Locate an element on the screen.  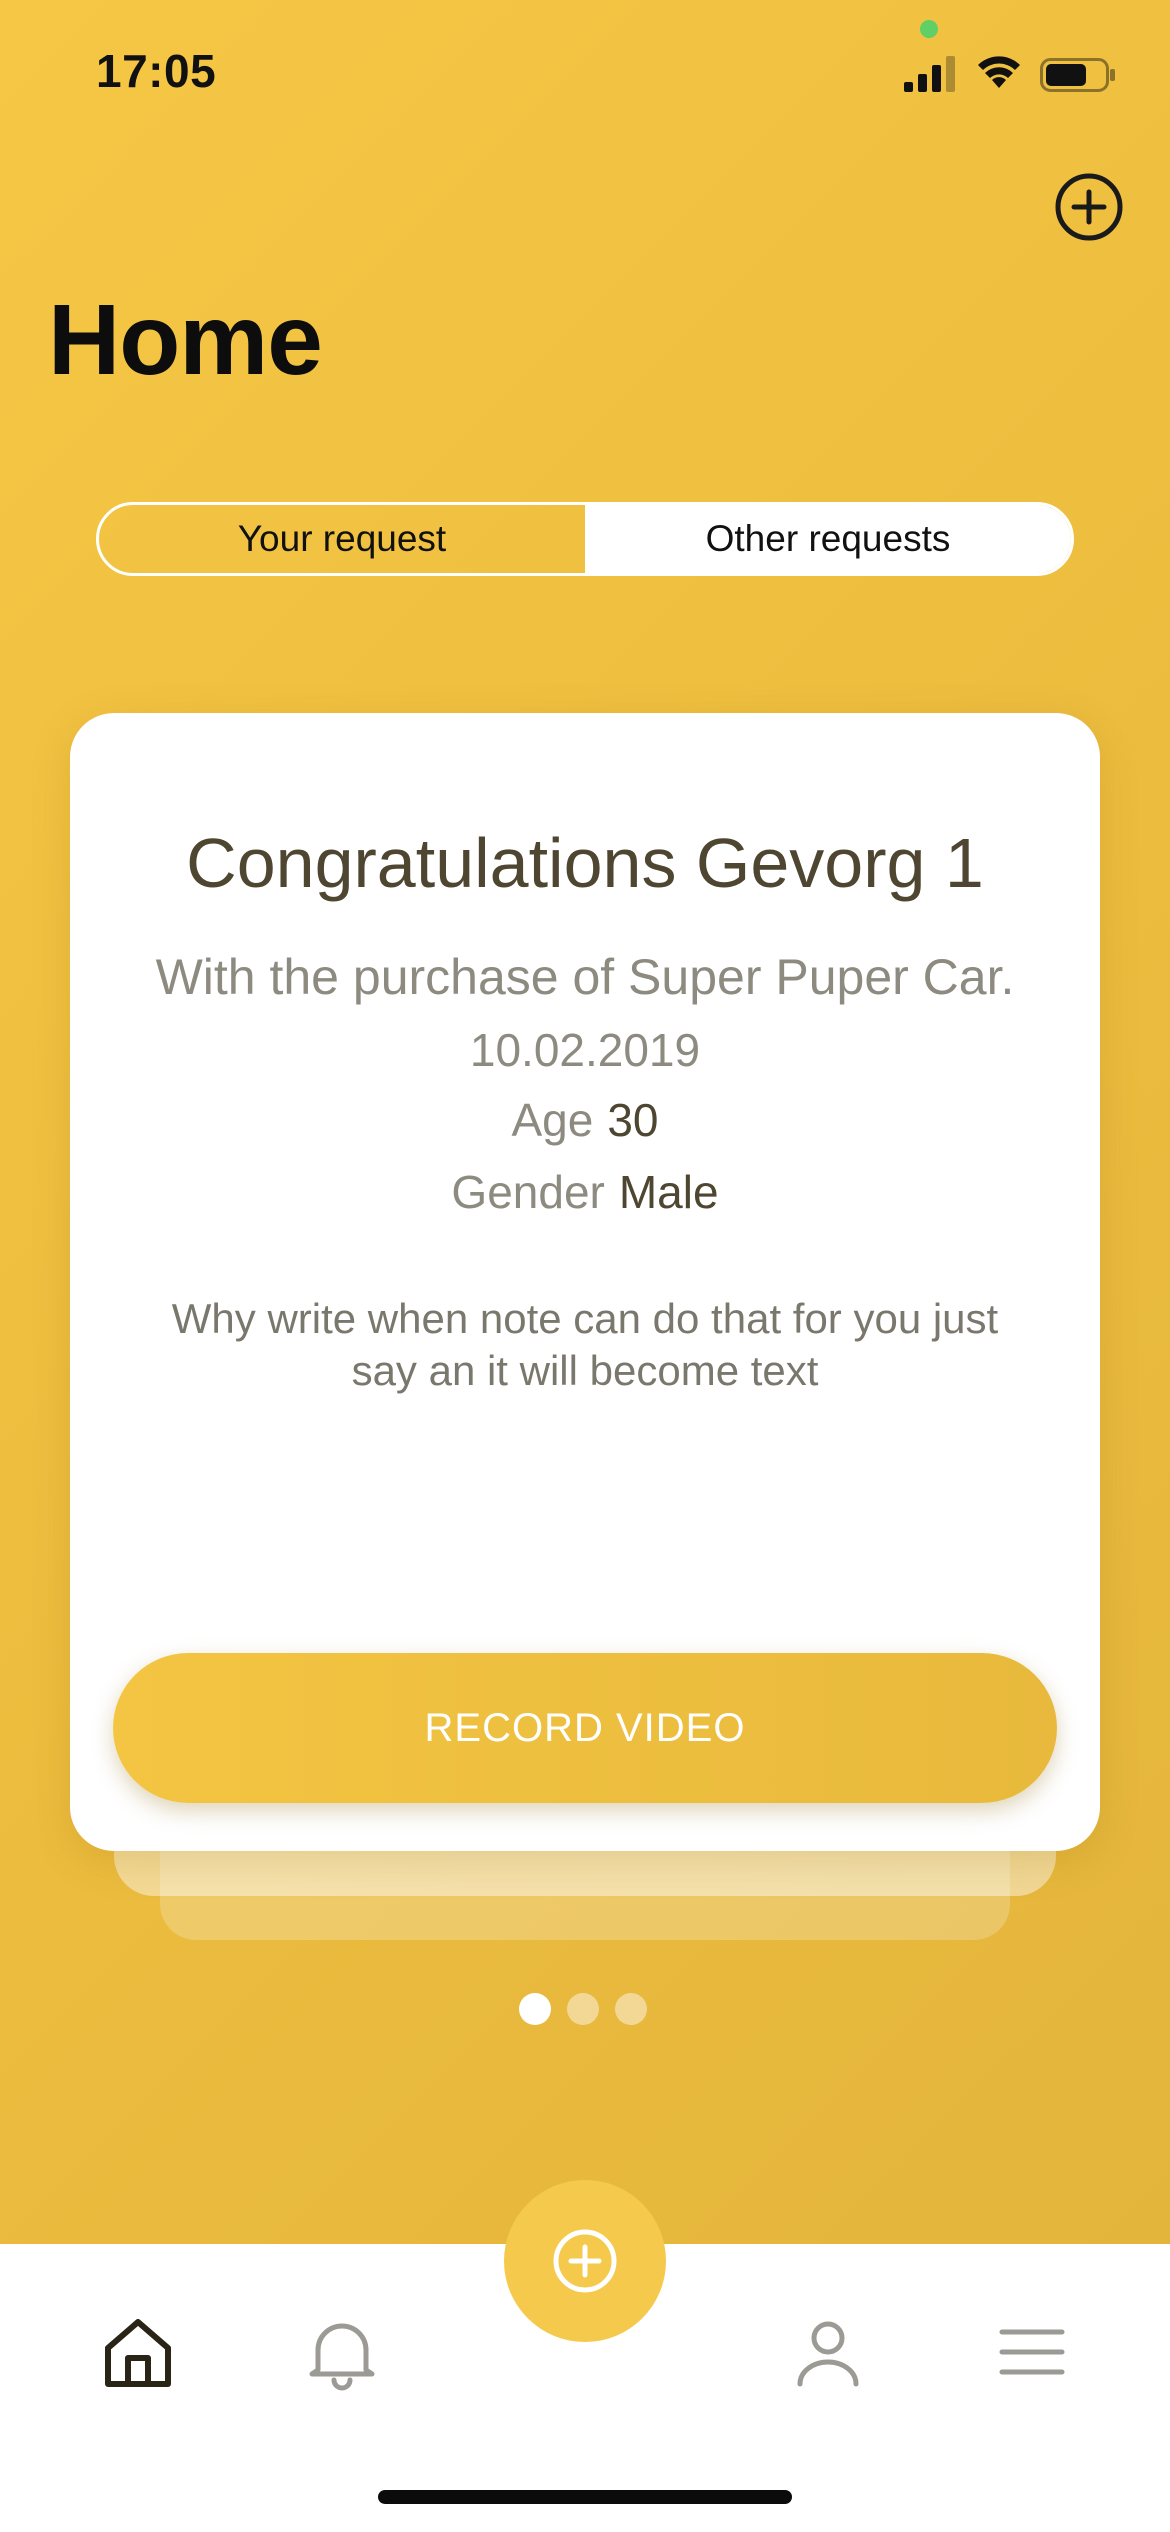
age-row: Age 30 is located at coordinates (585, 1120).